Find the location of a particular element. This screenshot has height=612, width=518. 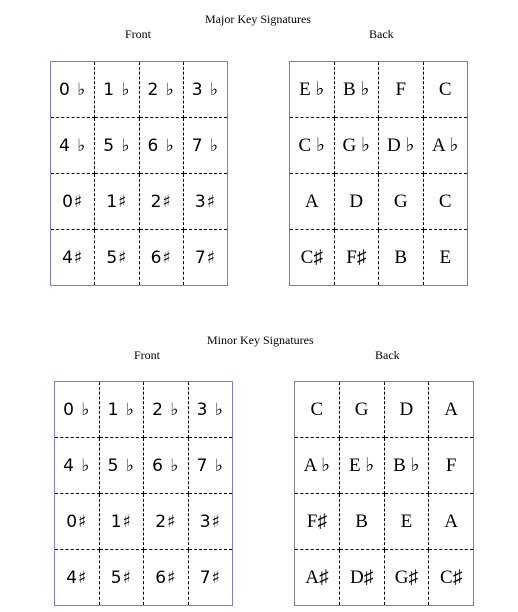

key-cell: C ♭ is located at coordinates (312, 145).